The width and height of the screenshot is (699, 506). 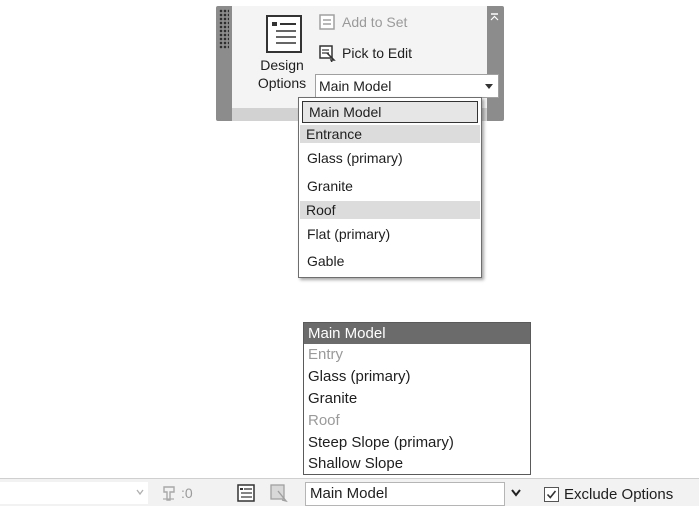 I want to click on list-item: Main Model, so click(x=417, y=333).